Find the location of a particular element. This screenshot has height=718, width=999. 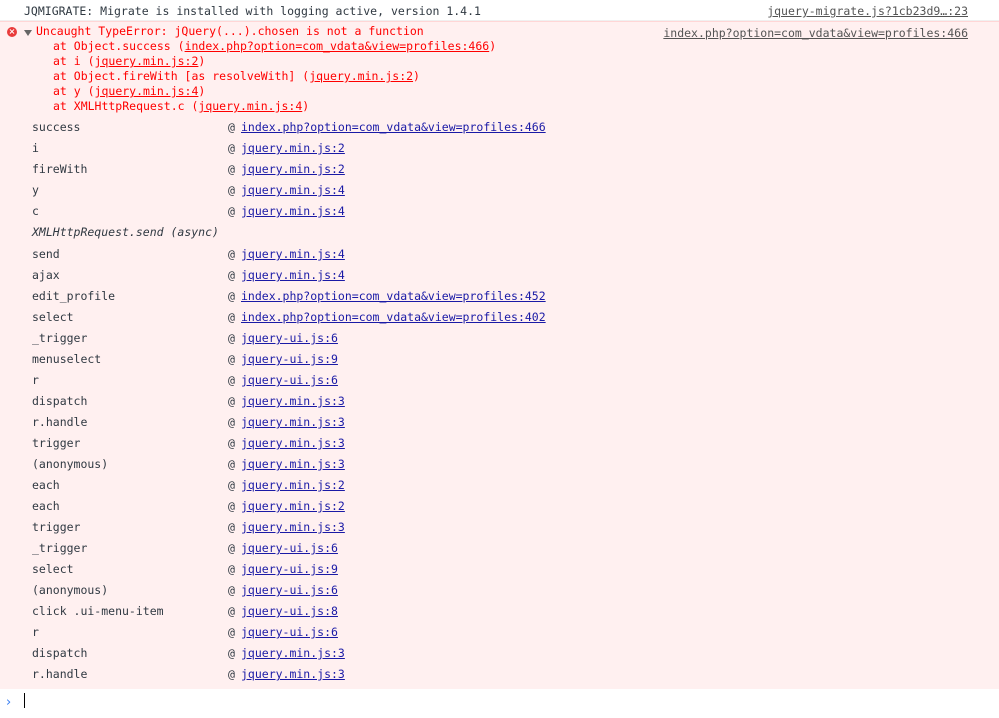

expand-triangle-icon is located at coordinates (28, 33).